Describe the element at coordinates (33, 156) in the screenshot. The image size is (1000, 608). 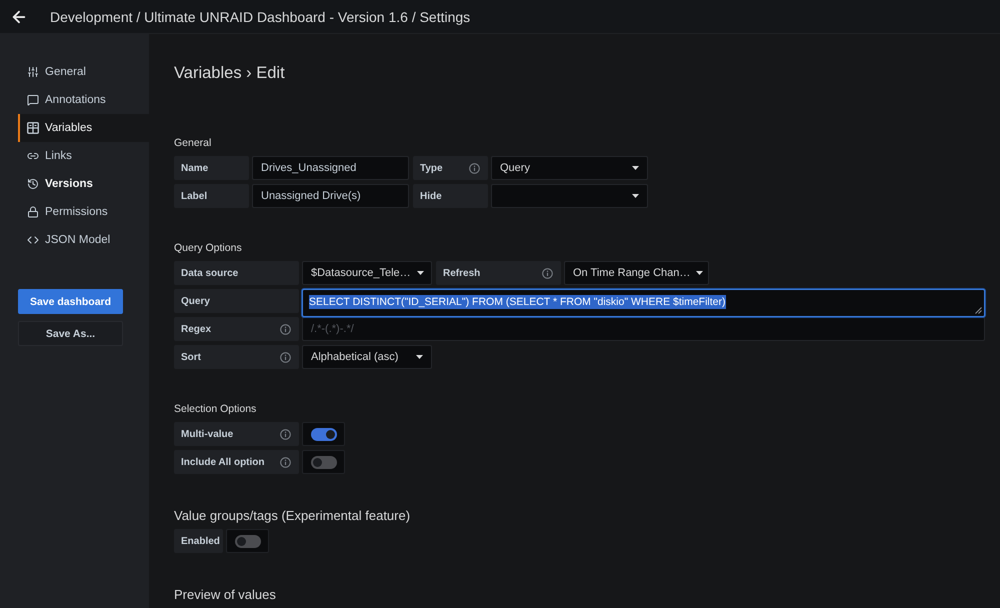
I see `link-icon` at that location.